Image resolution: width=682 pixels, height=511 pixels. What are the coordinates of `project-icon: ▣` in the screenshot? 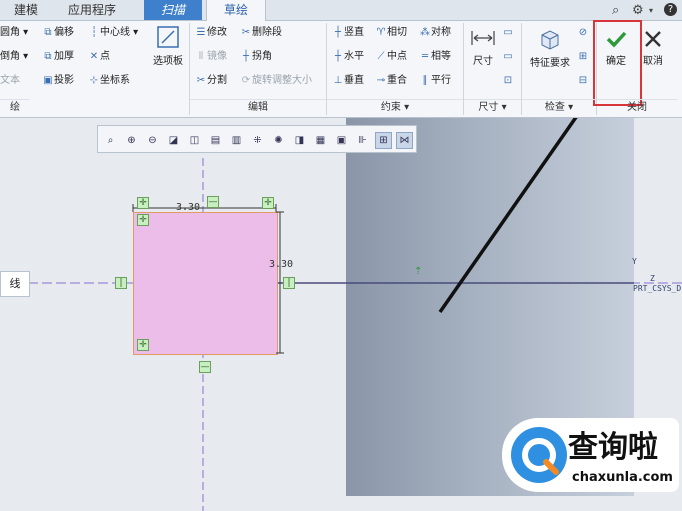 It's located at (48, 80).